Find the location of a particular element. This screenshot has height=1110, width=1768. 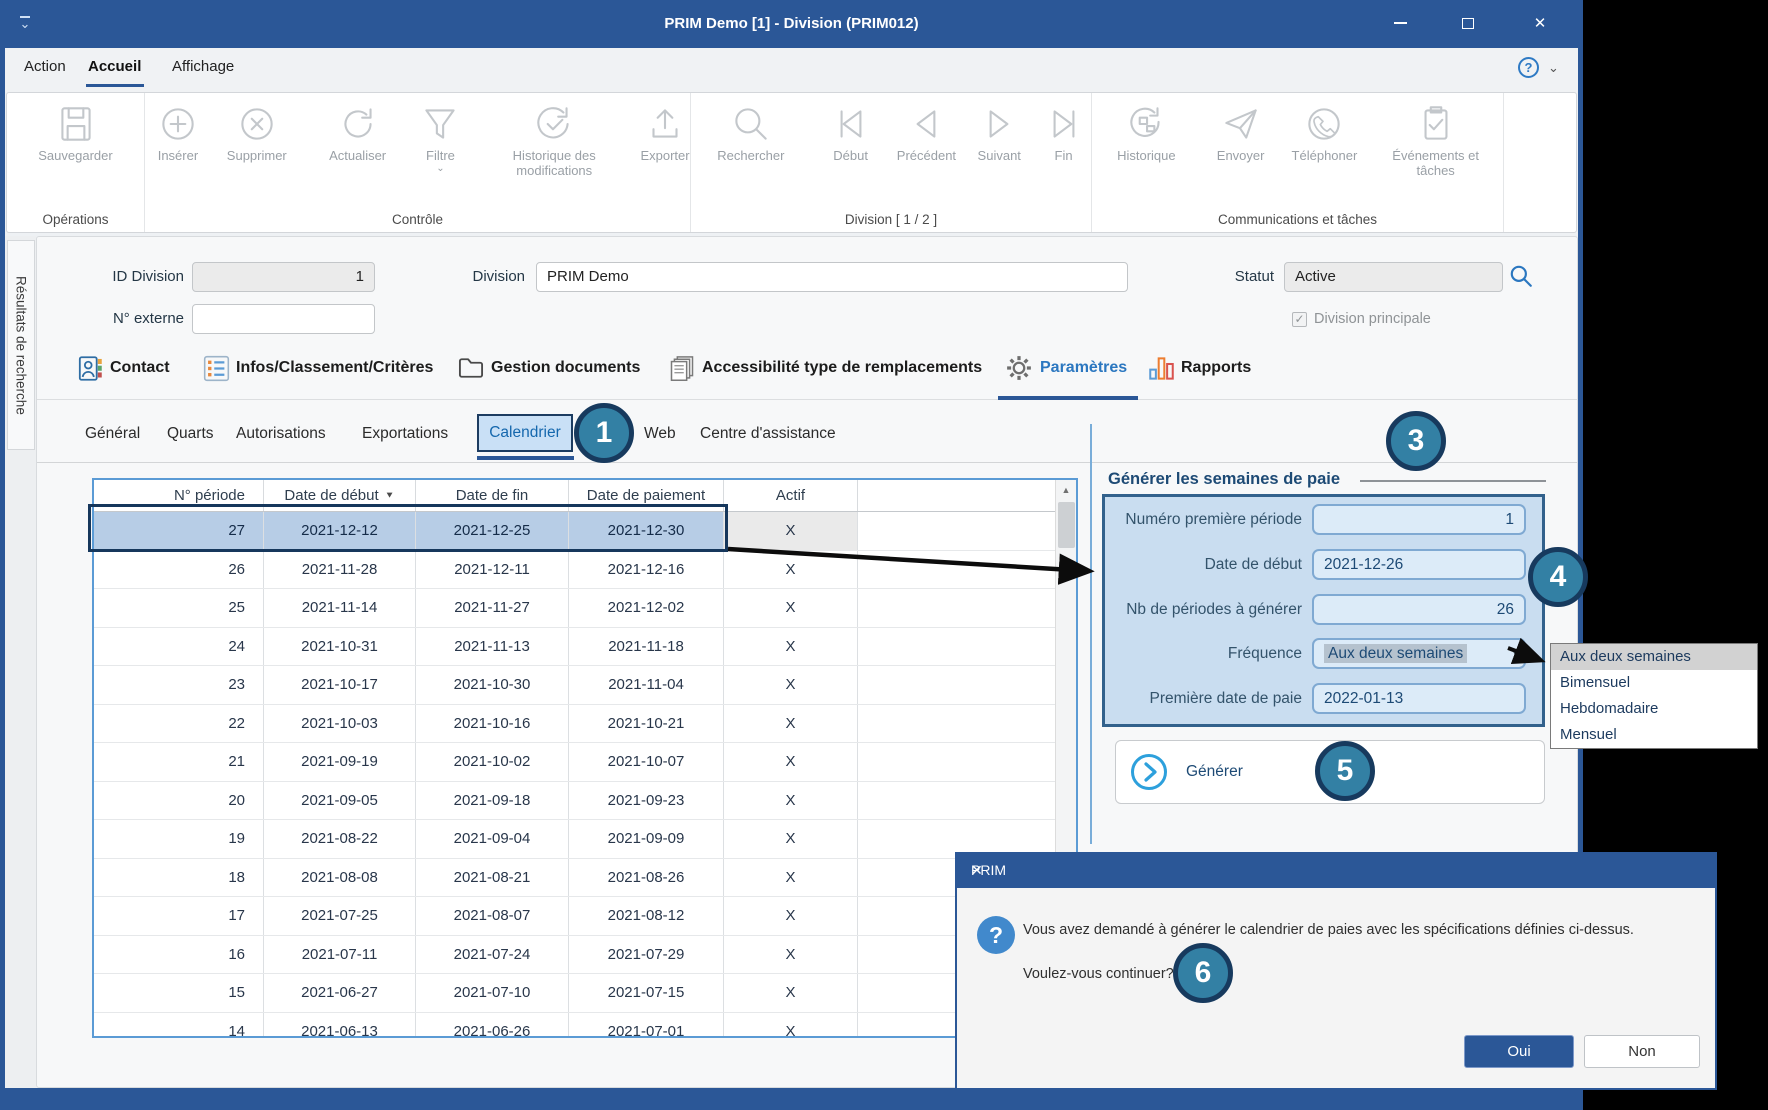

table-row: 21 2021-09-19 2021-10-02 2021-10-07 X is located at coordinates (585, 762).